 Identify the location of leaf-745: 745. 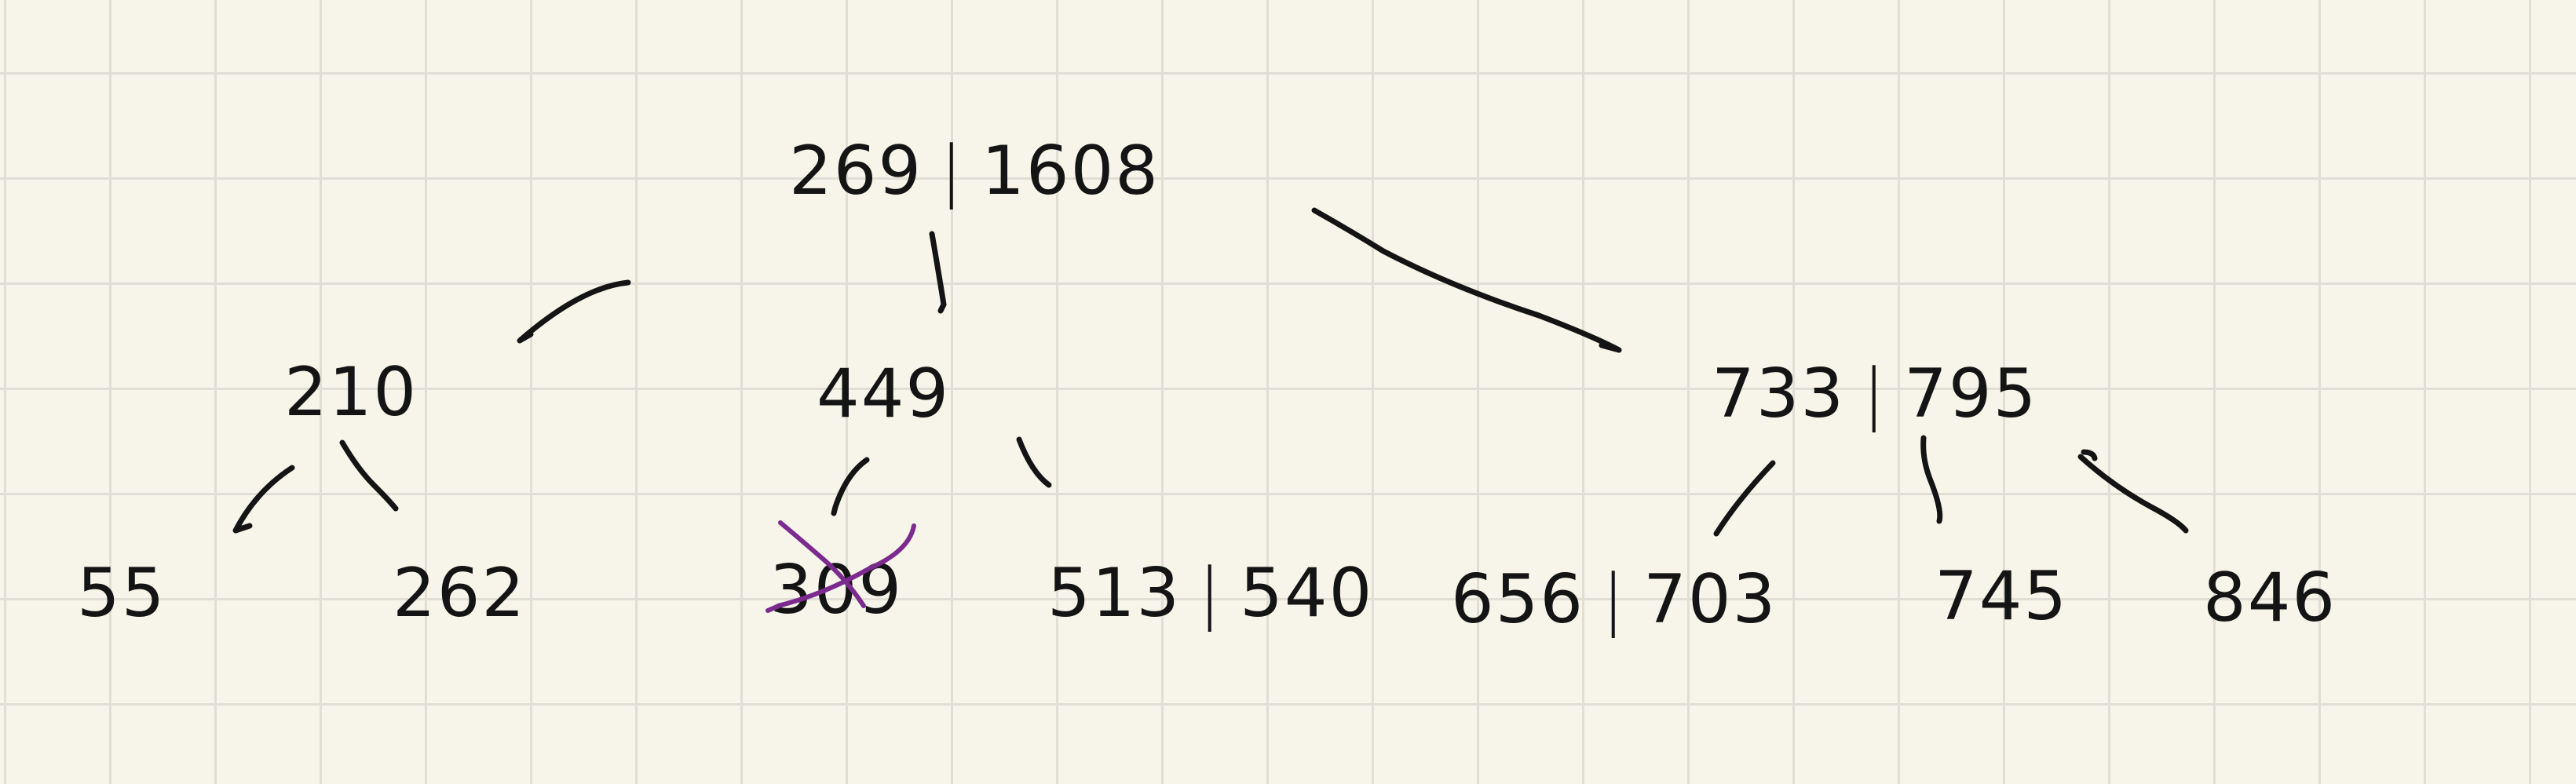
(2001, 596).